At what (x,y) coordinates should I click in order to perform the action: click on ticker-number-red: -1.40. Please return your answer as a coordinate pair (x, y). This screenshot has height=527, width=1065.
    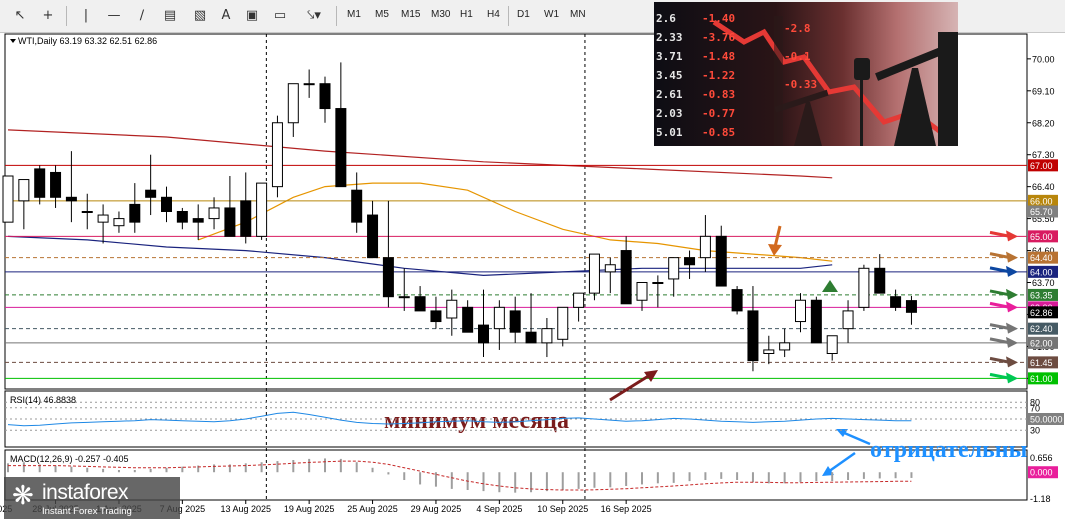
    Looking at the image, I should click on (719, 18).